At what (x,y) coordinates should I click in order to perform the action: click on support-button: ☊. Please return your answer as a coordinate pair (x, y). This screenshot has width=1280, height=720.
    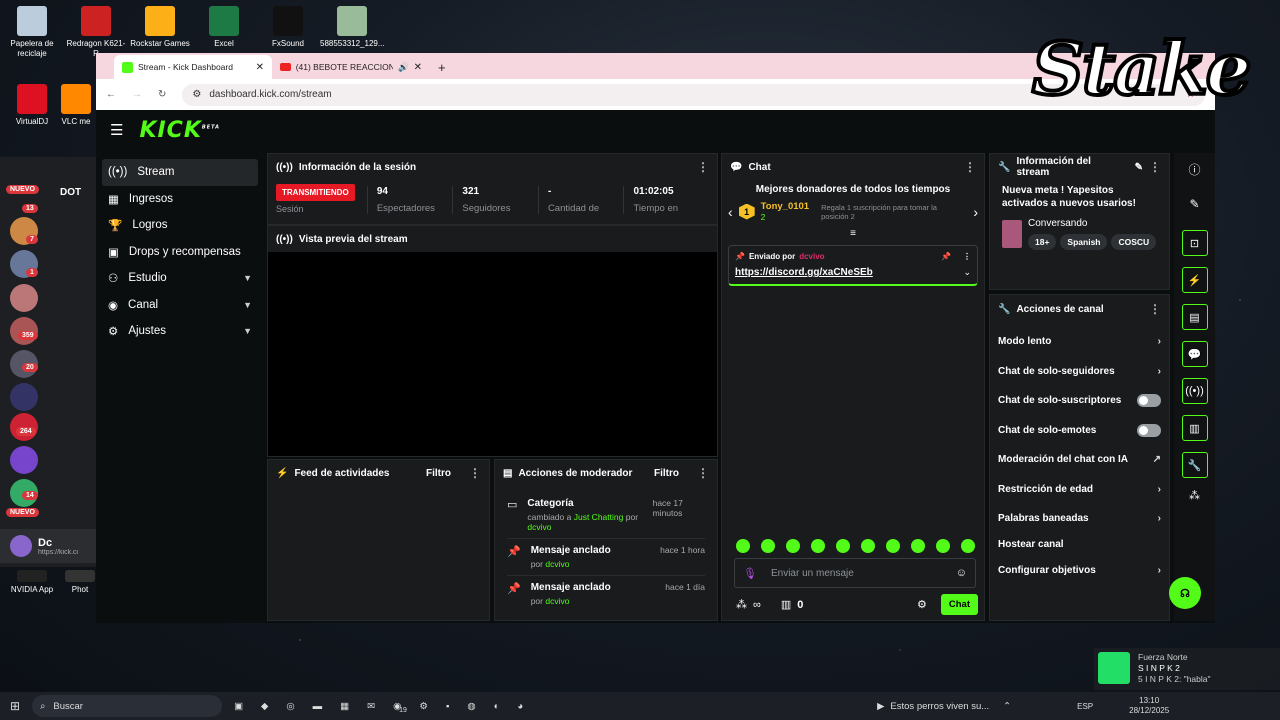
    Looking at the image, I should click on (1185, 593).